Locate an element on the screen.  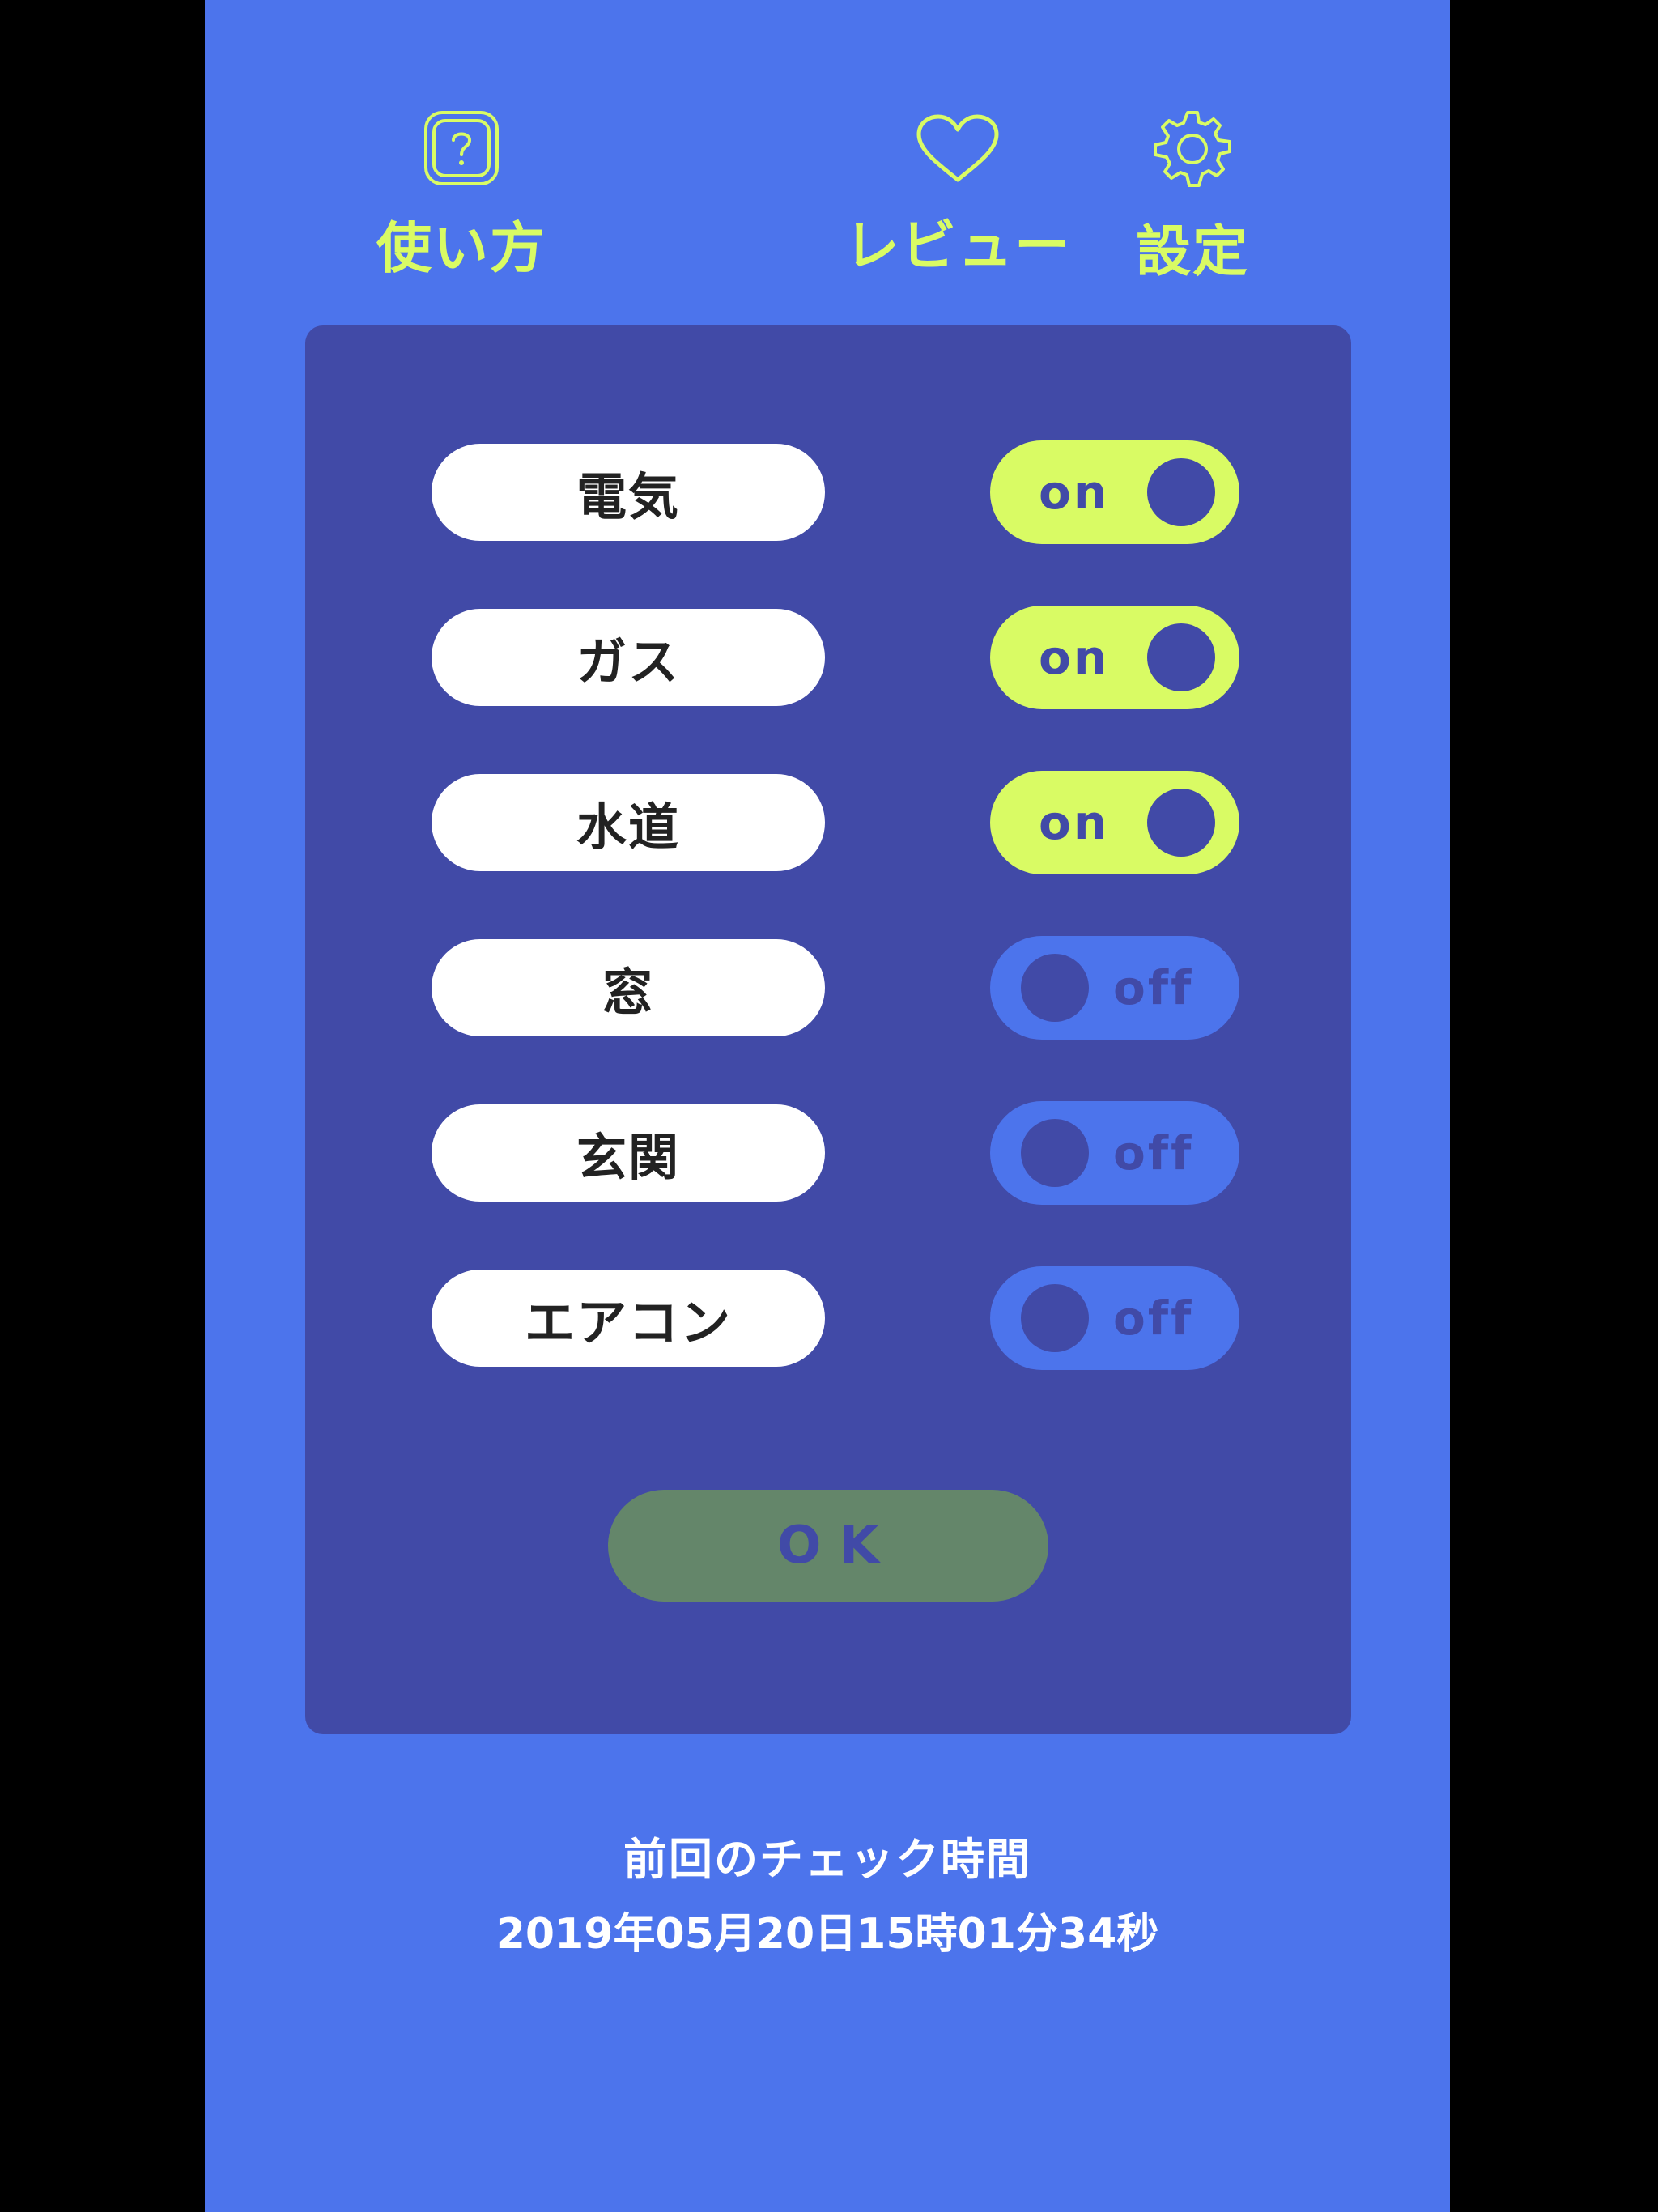
item-label: エアコン is located at coordinates (628, 1319).